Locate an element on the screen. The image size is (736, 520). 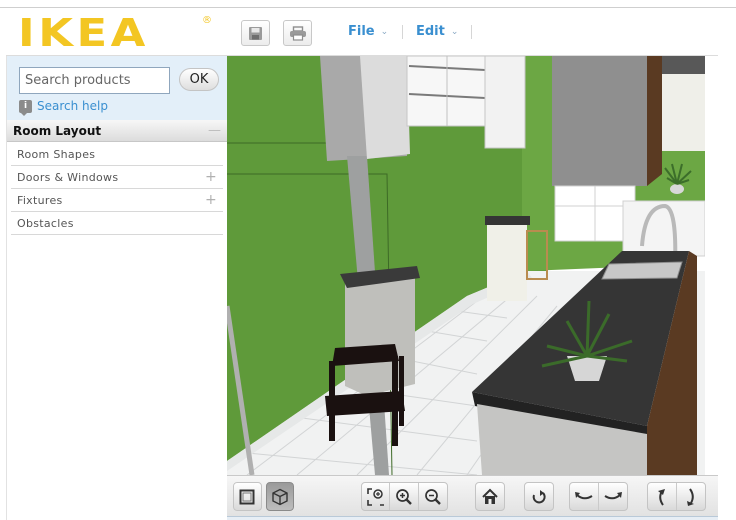
cube-icon is located at coordinates (280, 496).